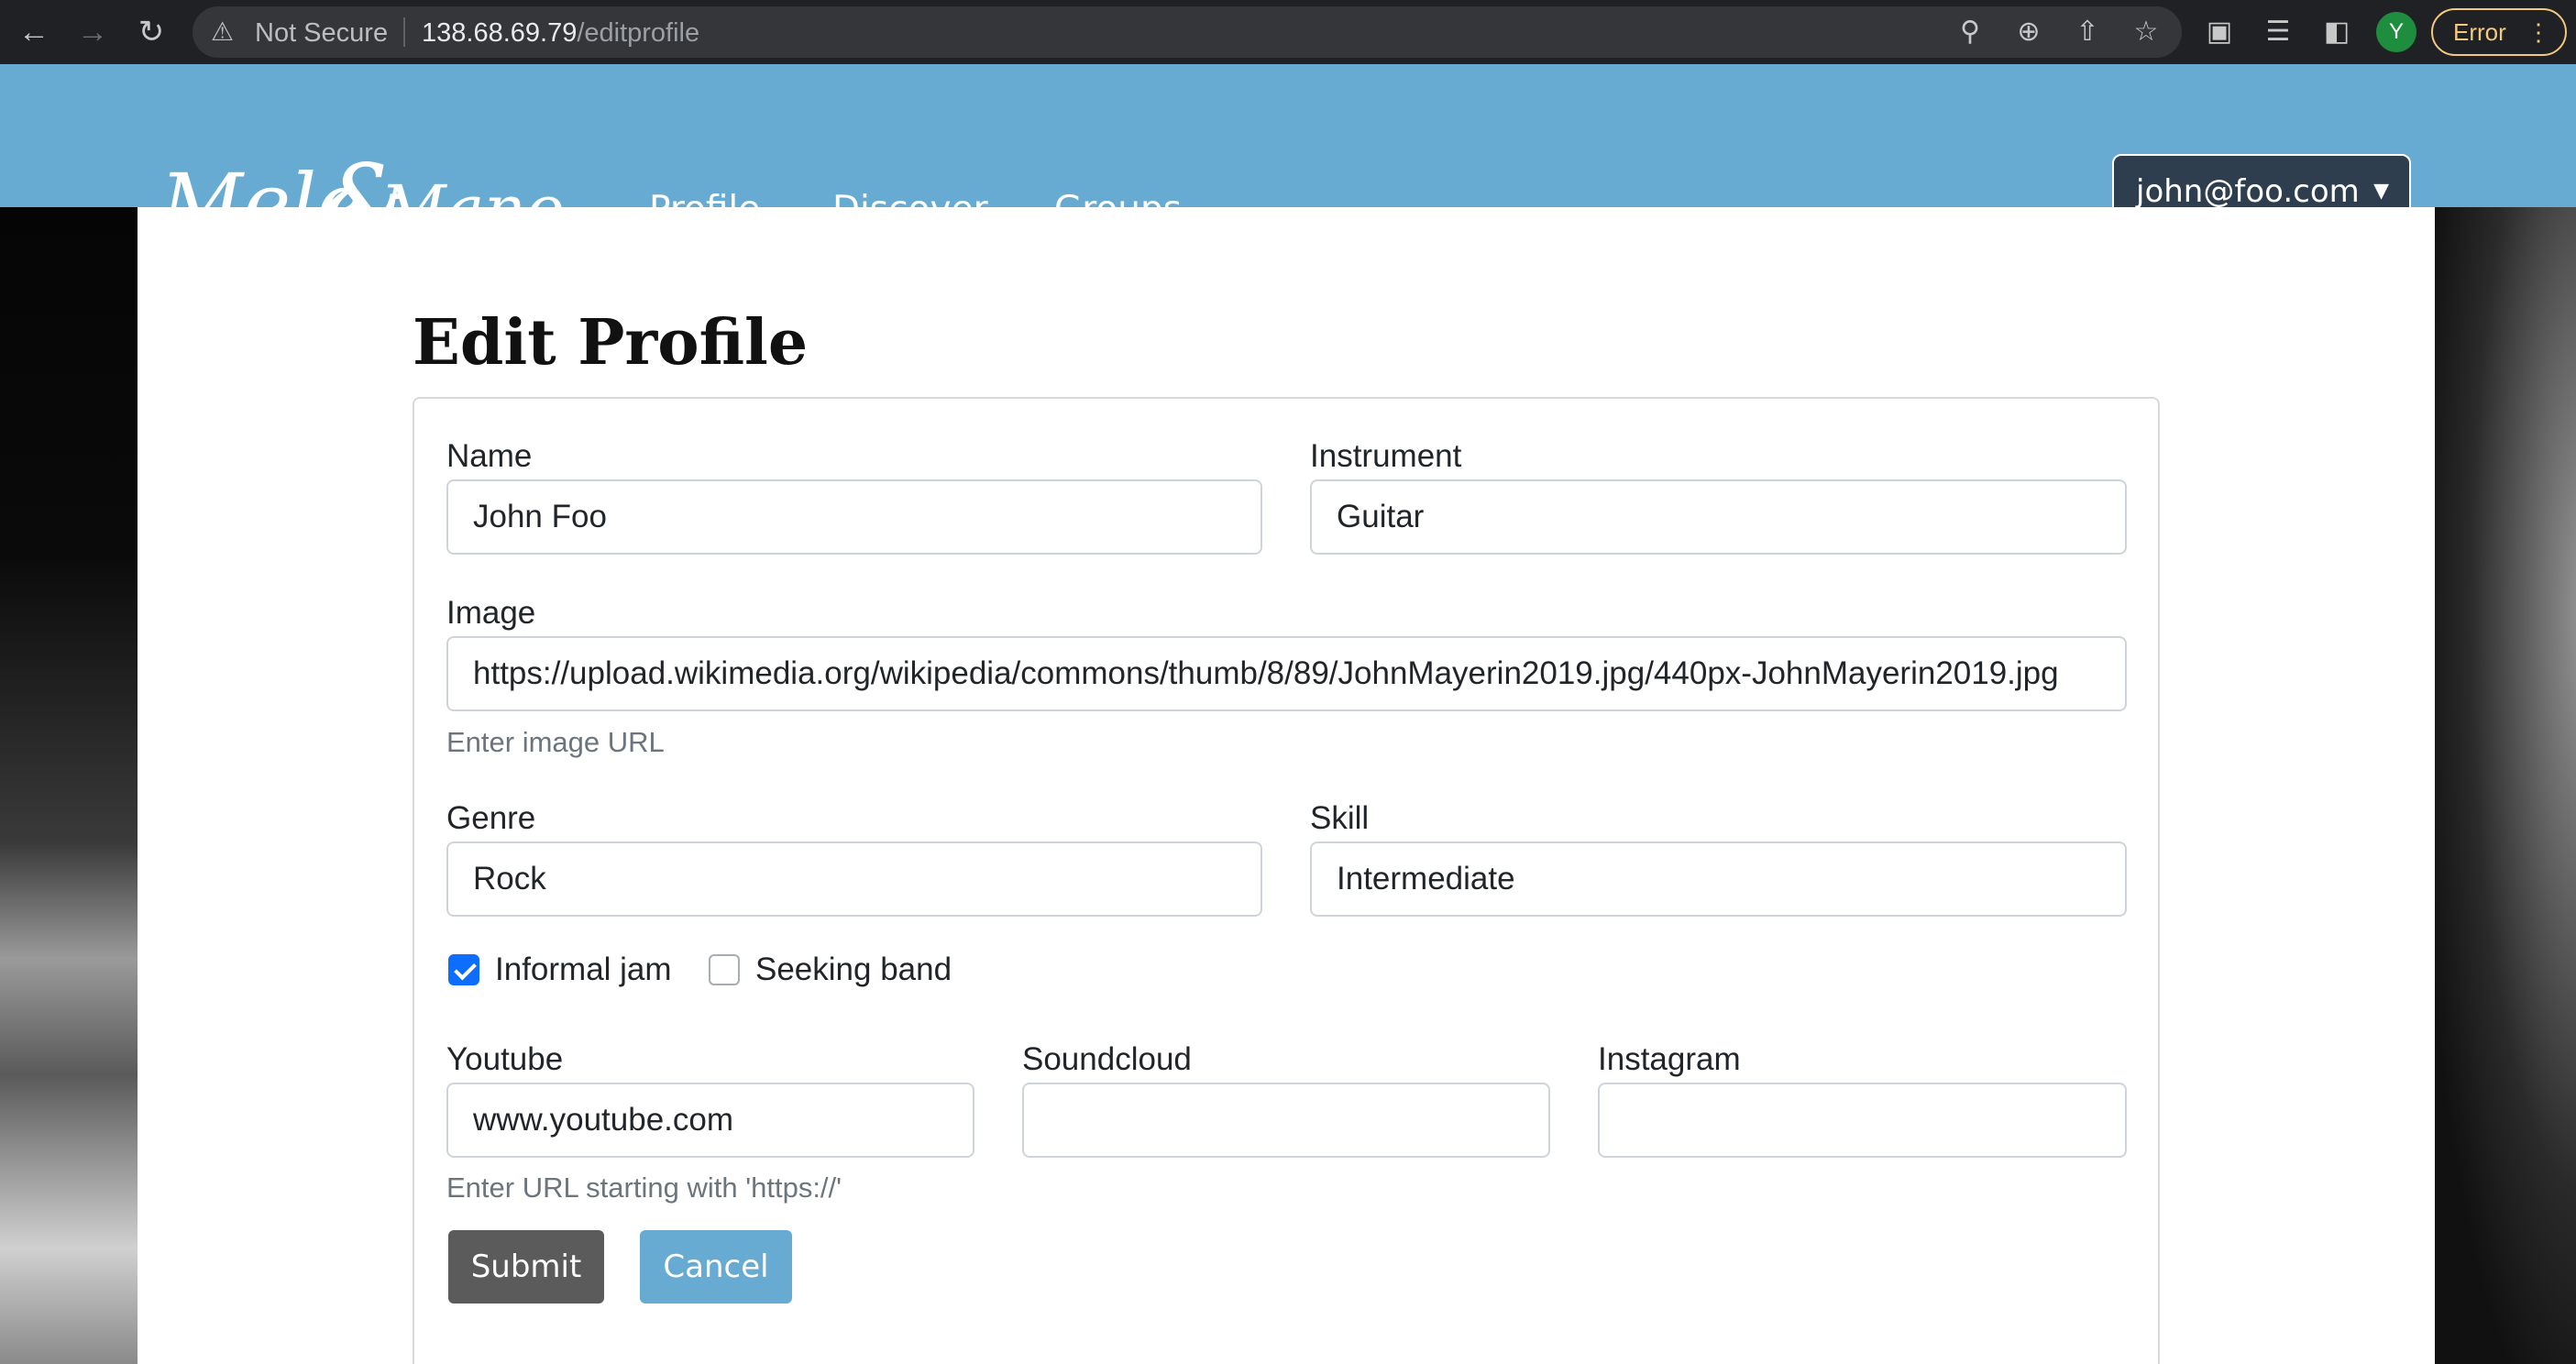  Describe the element at coordinates (526, 1267) in the screenshot. I see `submit-button: Submit` at that location.